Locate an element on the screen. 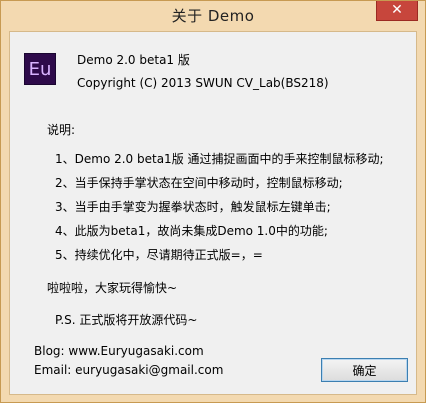 The height and width of the screenshot is (403, 426). close-button: ✕ is located at coordinates (397, 11).